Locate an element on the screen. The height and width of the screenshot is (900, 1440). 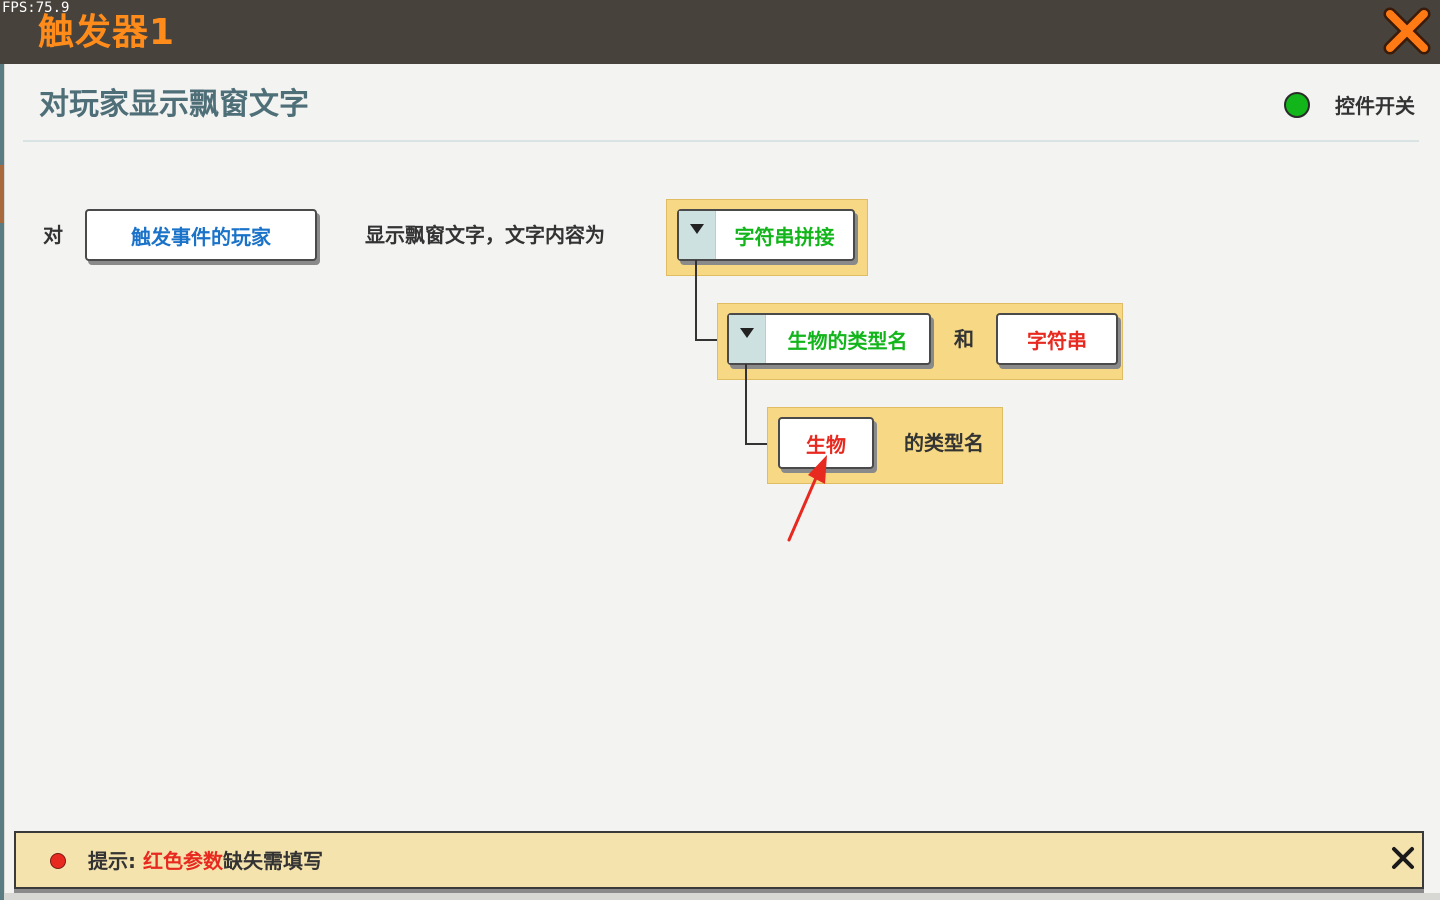
hint-text: 提示: 红色参数缺失需填写 is located at coordinates (205, 861).